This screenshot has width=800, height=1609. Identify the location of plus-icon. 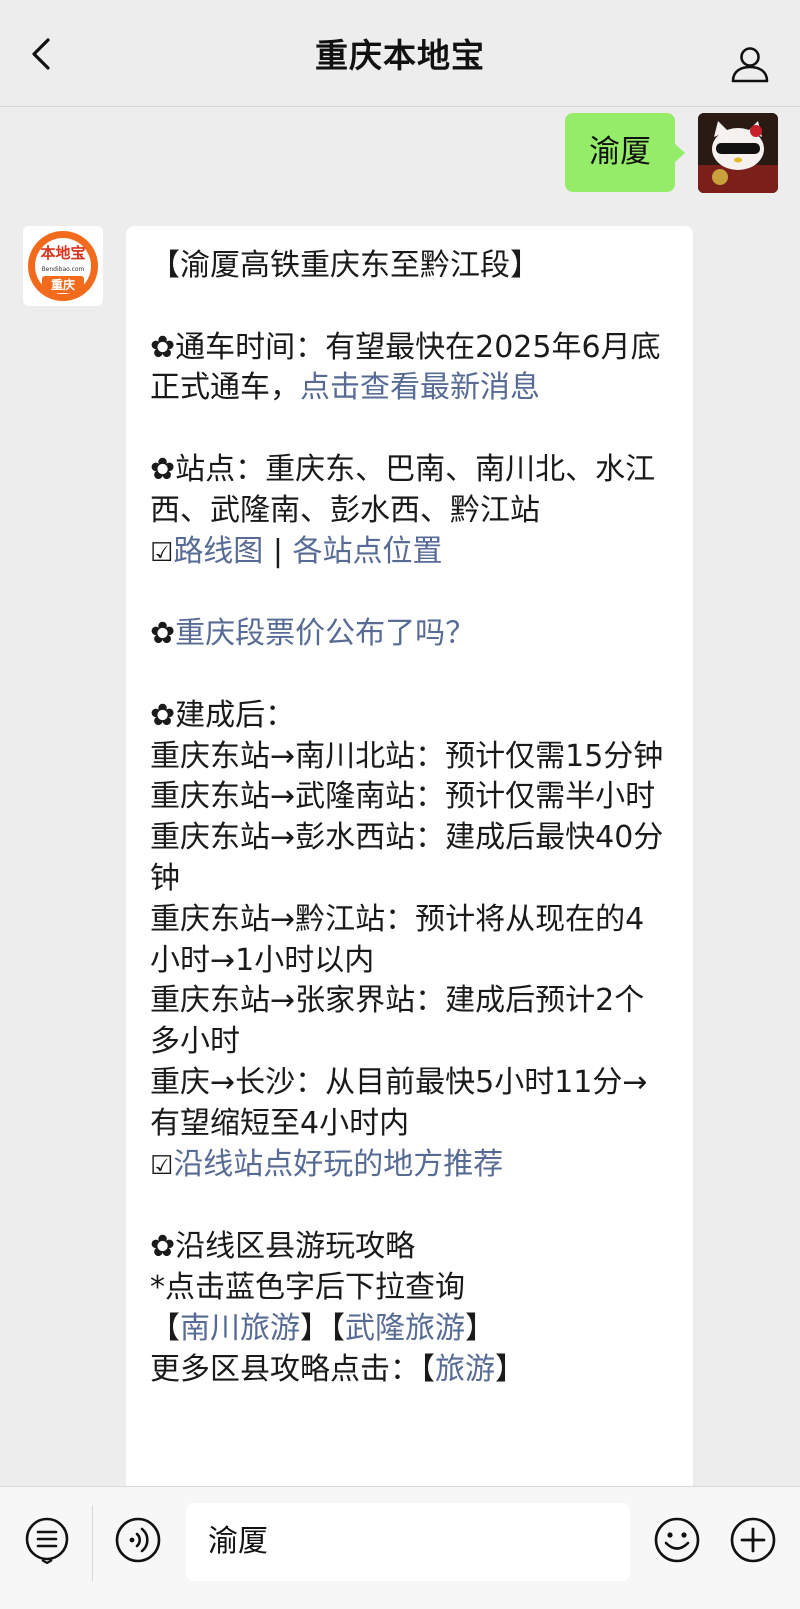
(753, 1540).